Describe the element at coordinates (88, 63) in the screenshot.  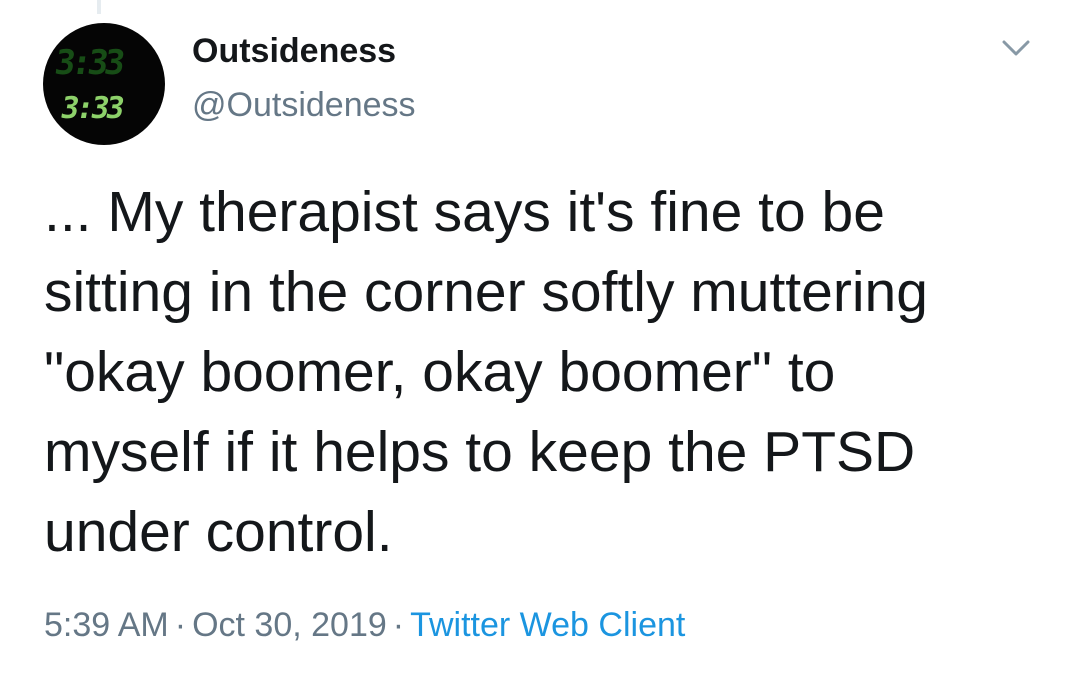
I see `avatar-ghost-digits: 3:33` at that location.